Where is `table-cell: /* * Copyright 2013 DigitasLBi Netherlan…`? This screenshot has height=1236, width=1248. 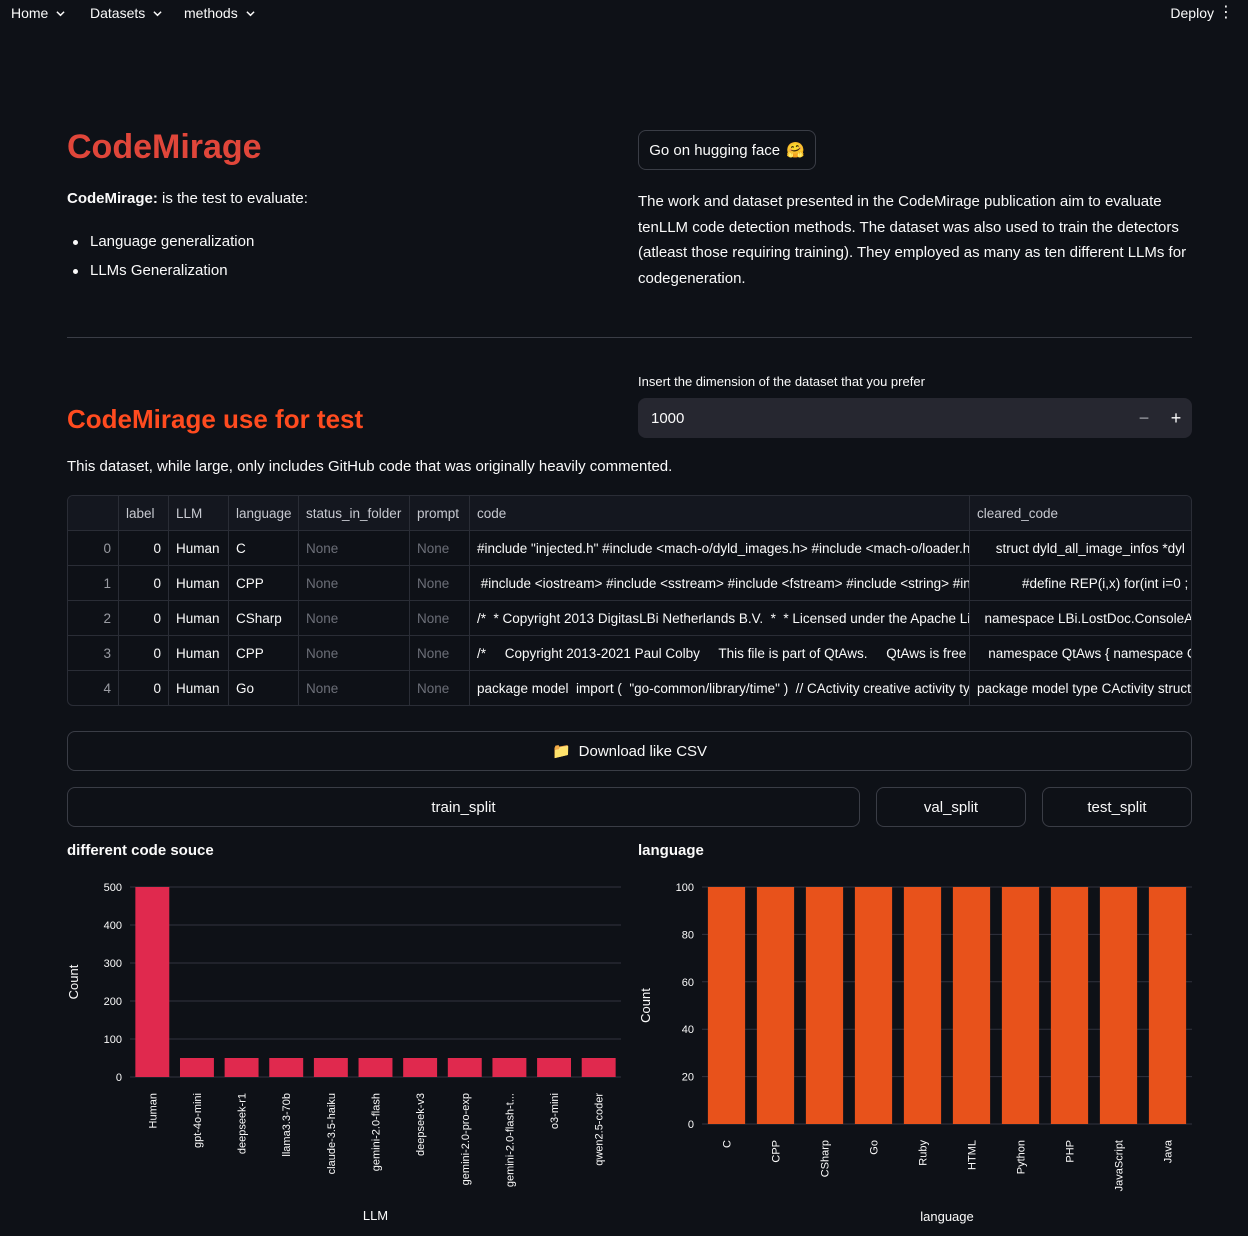 table-cell: /* * Copyright 2013 DigitasLBi Netherlan… is located at coordinates (720, 618).